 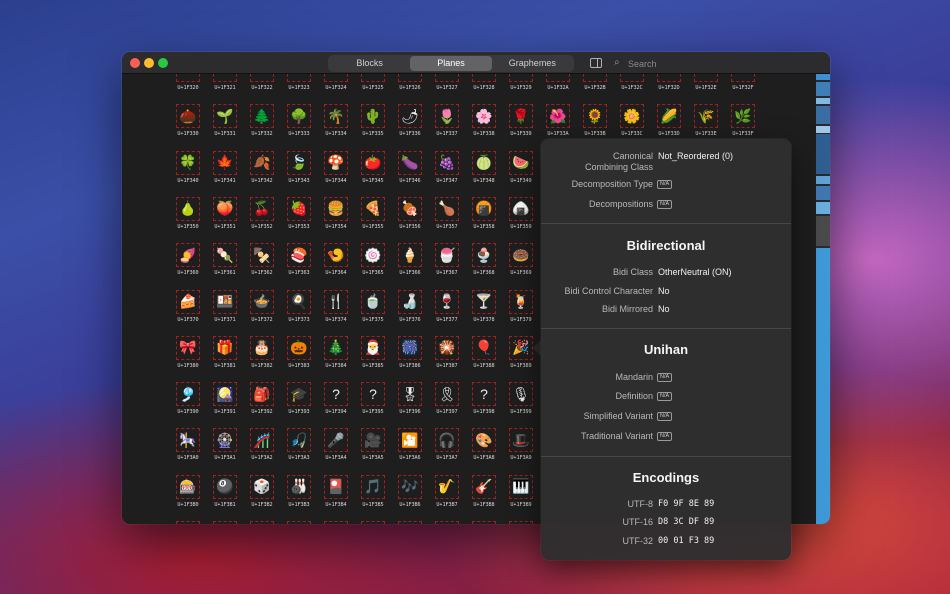 I want to click on character-cell: 🍐 U+1F350, so click(x=188, y=218).